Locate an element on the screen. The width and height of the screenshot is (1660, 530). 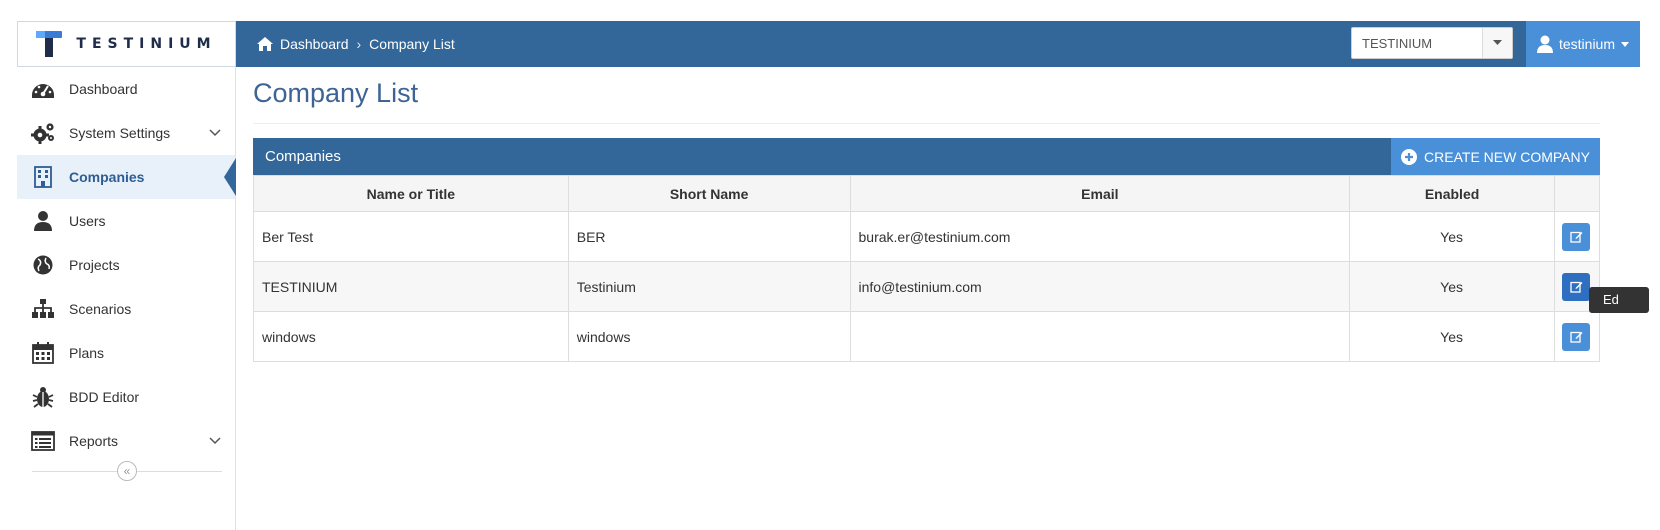
breadcrumb: Dashboard › Company List is located at coordinates (355, 44).